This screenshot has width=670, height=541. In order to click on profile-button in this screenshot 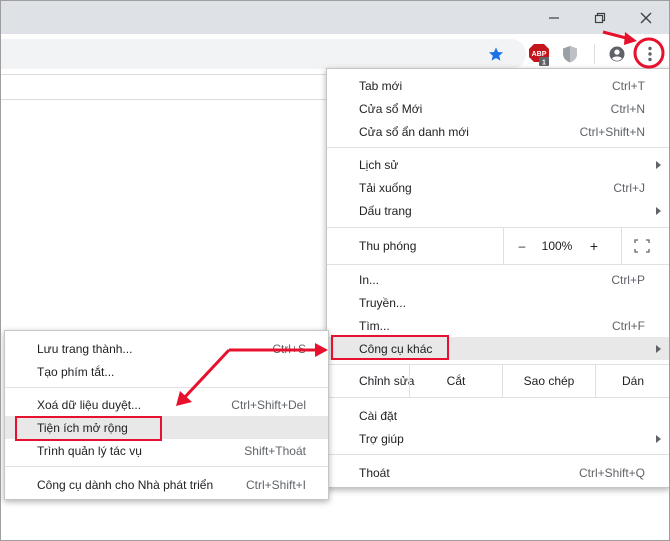, I will do `click(617, 54)`.